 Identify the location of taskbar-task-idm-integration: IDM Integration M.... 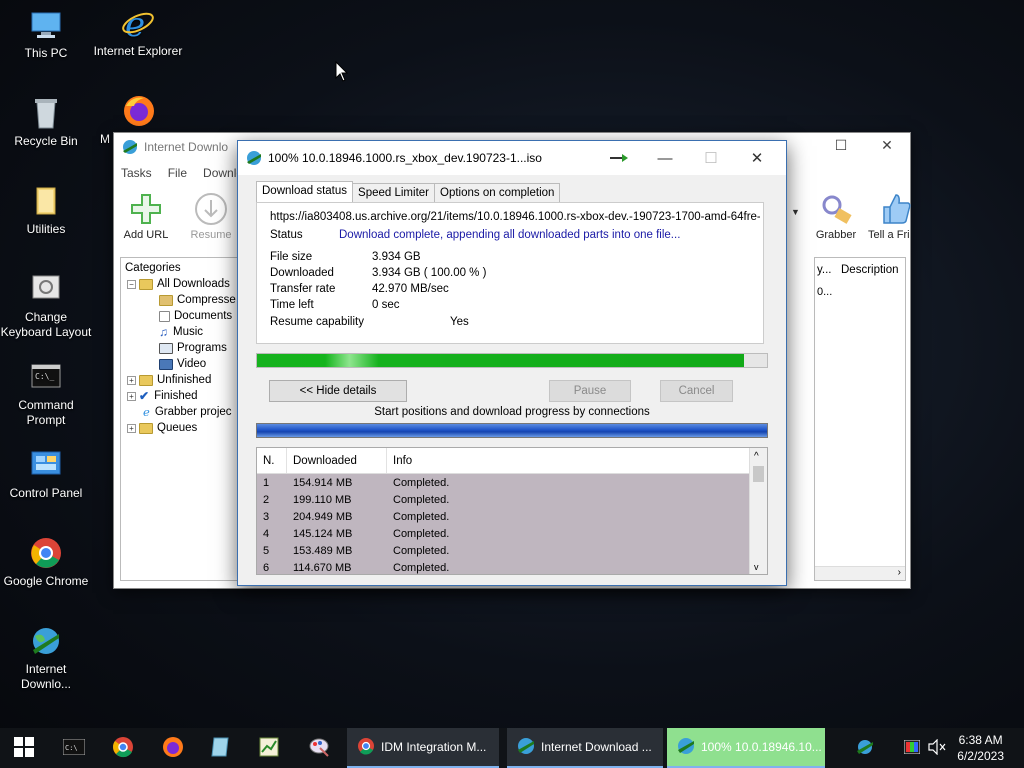
(423, 748).